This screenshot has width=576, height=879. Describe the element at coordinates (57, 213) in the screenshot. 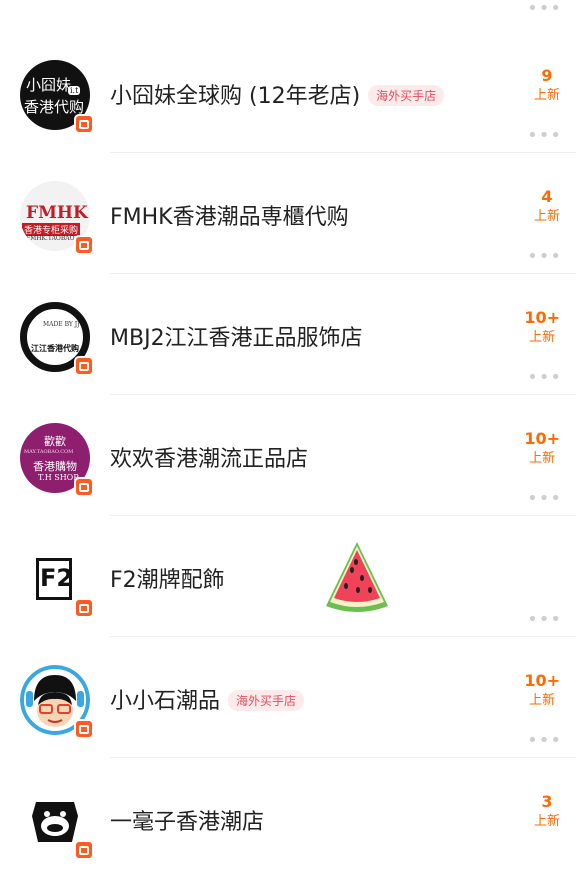

I see `avatar-text: FMHK` at that location.